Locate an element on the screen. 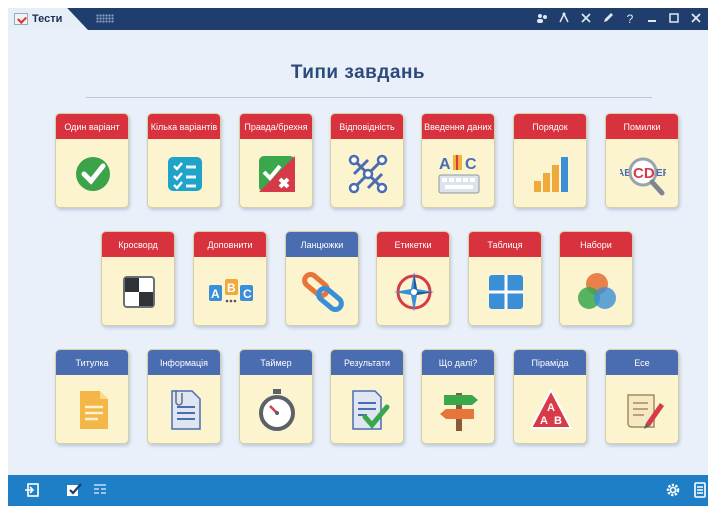  pyramid-icon: A A B is located at coordinates (550, 409).